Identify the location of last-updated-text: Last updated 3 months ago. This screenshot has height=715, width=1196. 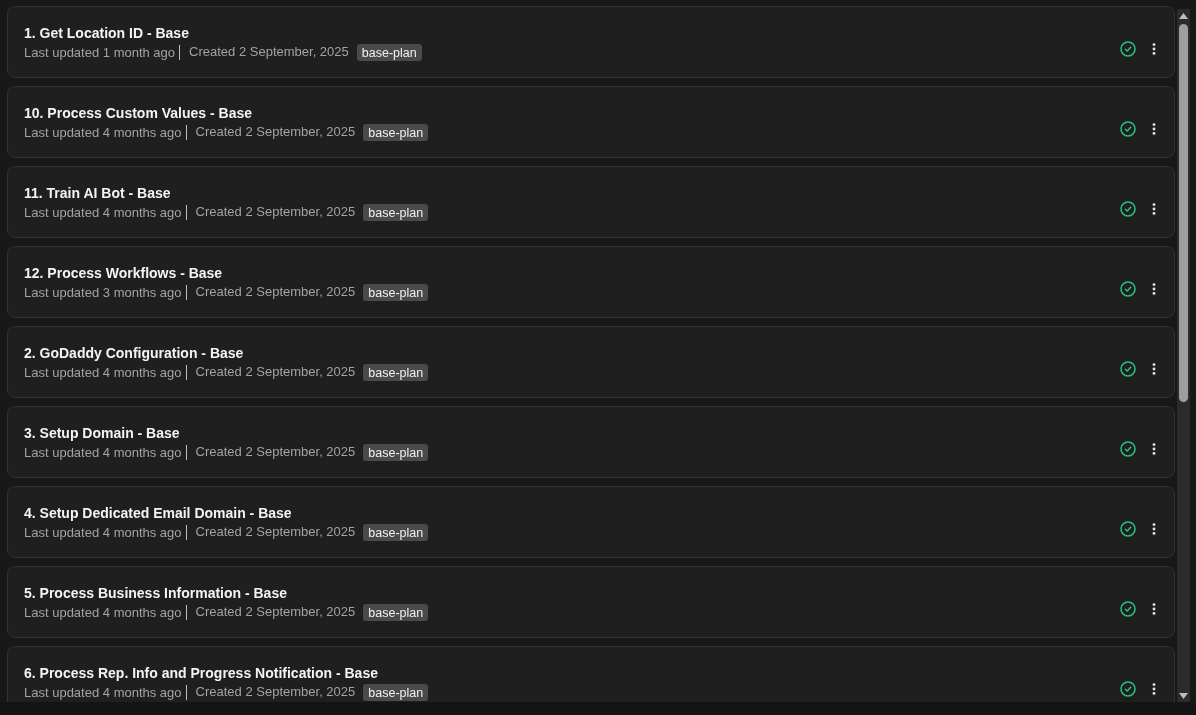
(105, 292).